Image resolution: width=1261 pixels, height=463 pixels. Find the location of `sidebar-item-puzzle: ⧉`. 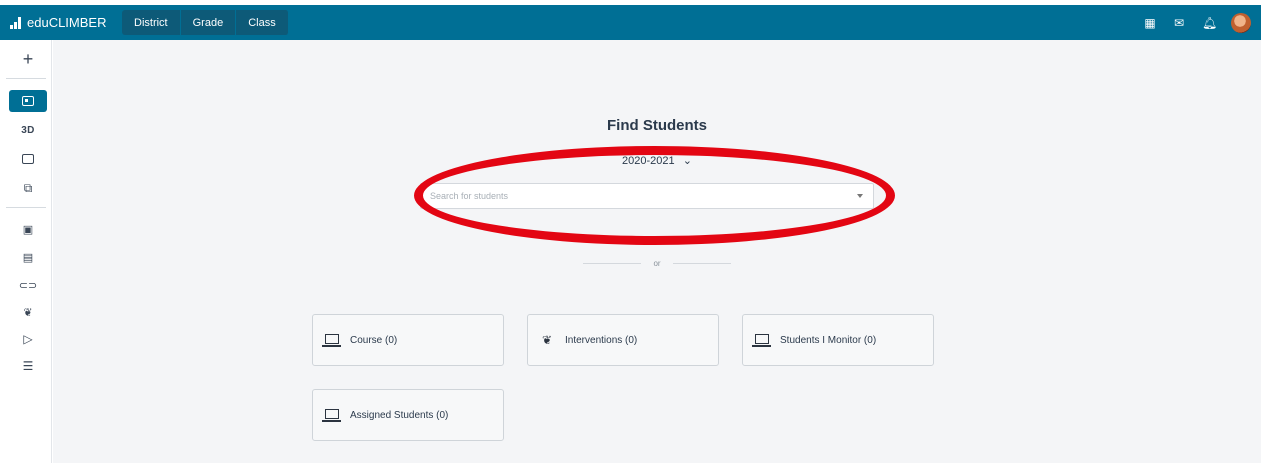

sidebar-item-puzzle: ⧉ is located at coordinates (28, 188).